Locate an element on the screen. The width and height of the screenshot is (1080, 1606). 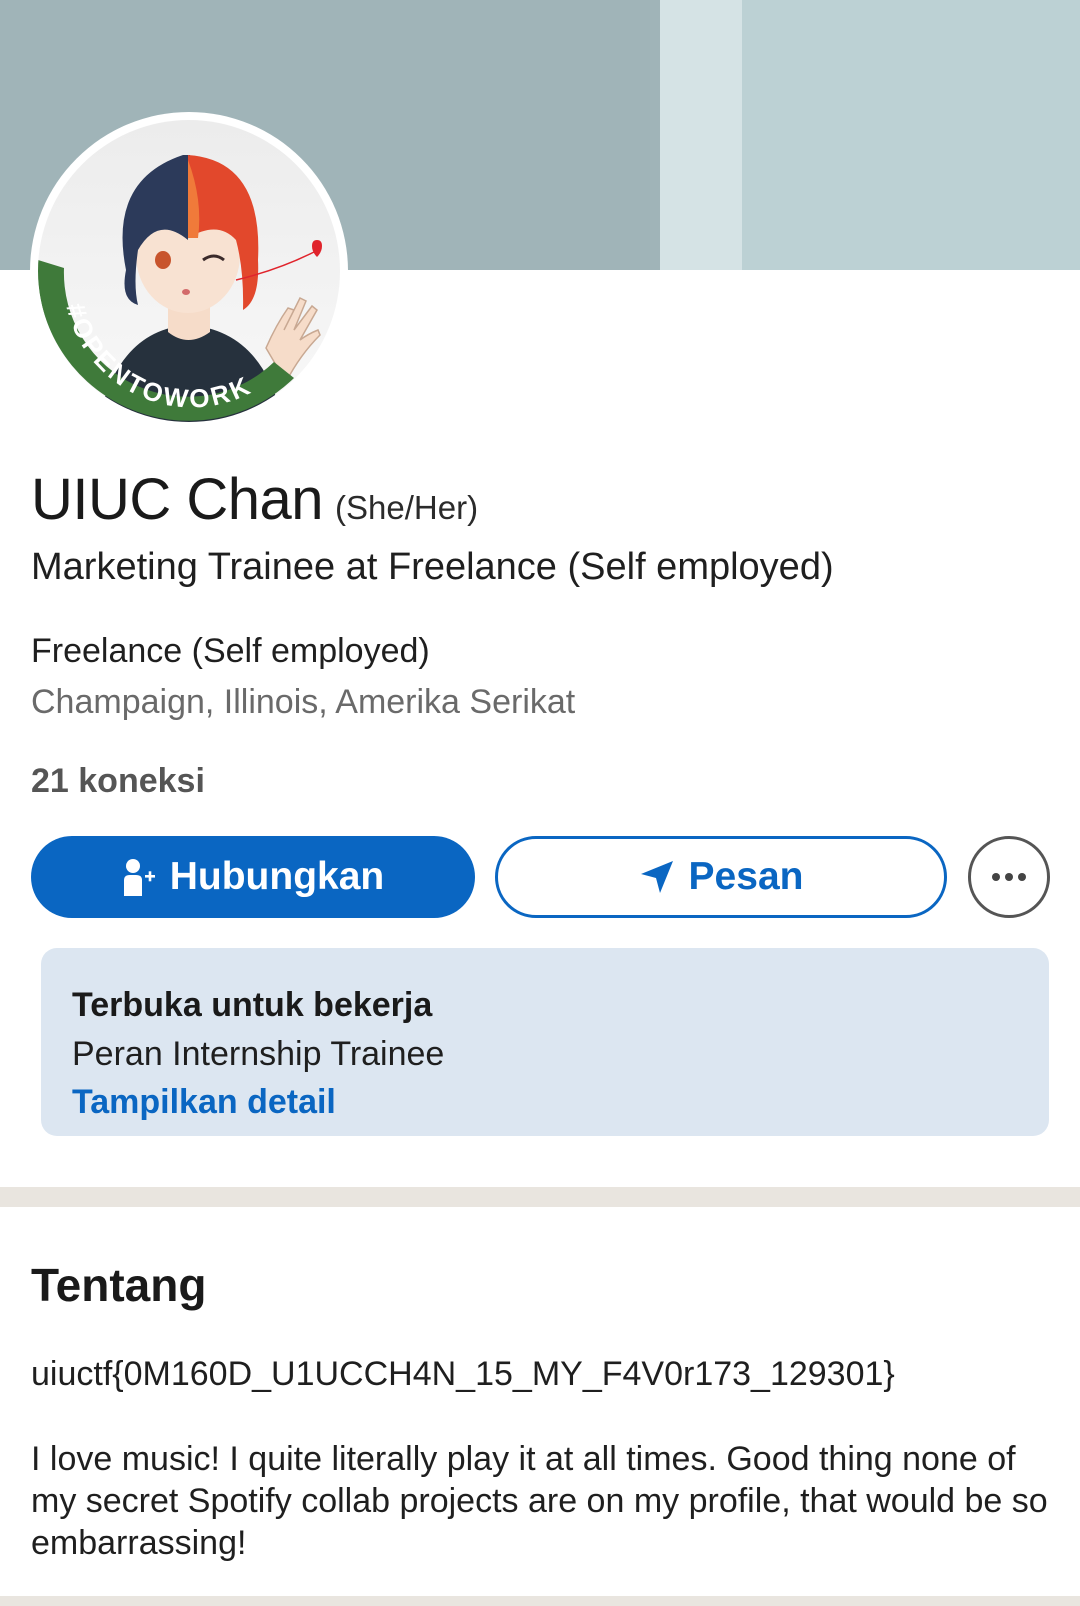
about-heading: Tentang is located at coordinates (119, 1285).